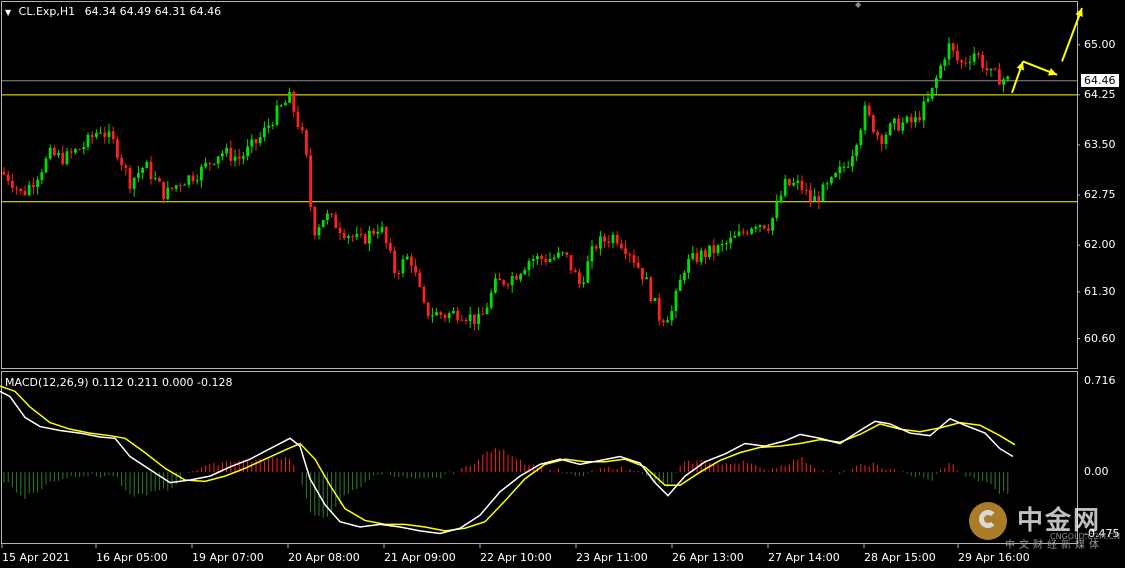 Image resolution: width=1125 pixels, height=568 pixels. I want to click on price-tick-label: 63.50, so click(1100, 144).